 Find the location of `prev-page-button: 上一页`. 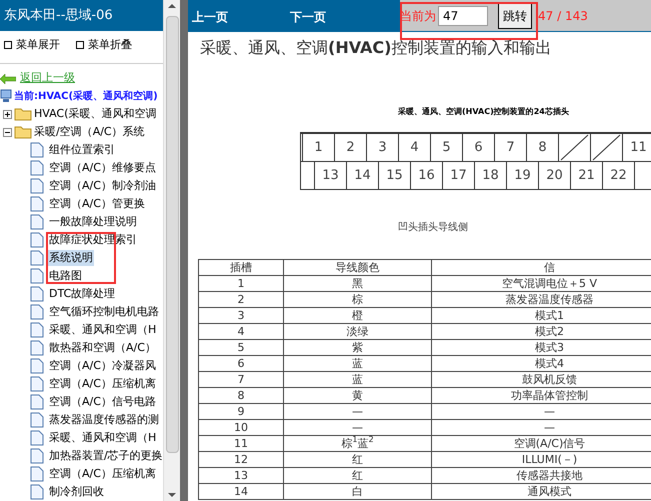

prev-page-button: 上一页 is located at coordinates (210, 17).